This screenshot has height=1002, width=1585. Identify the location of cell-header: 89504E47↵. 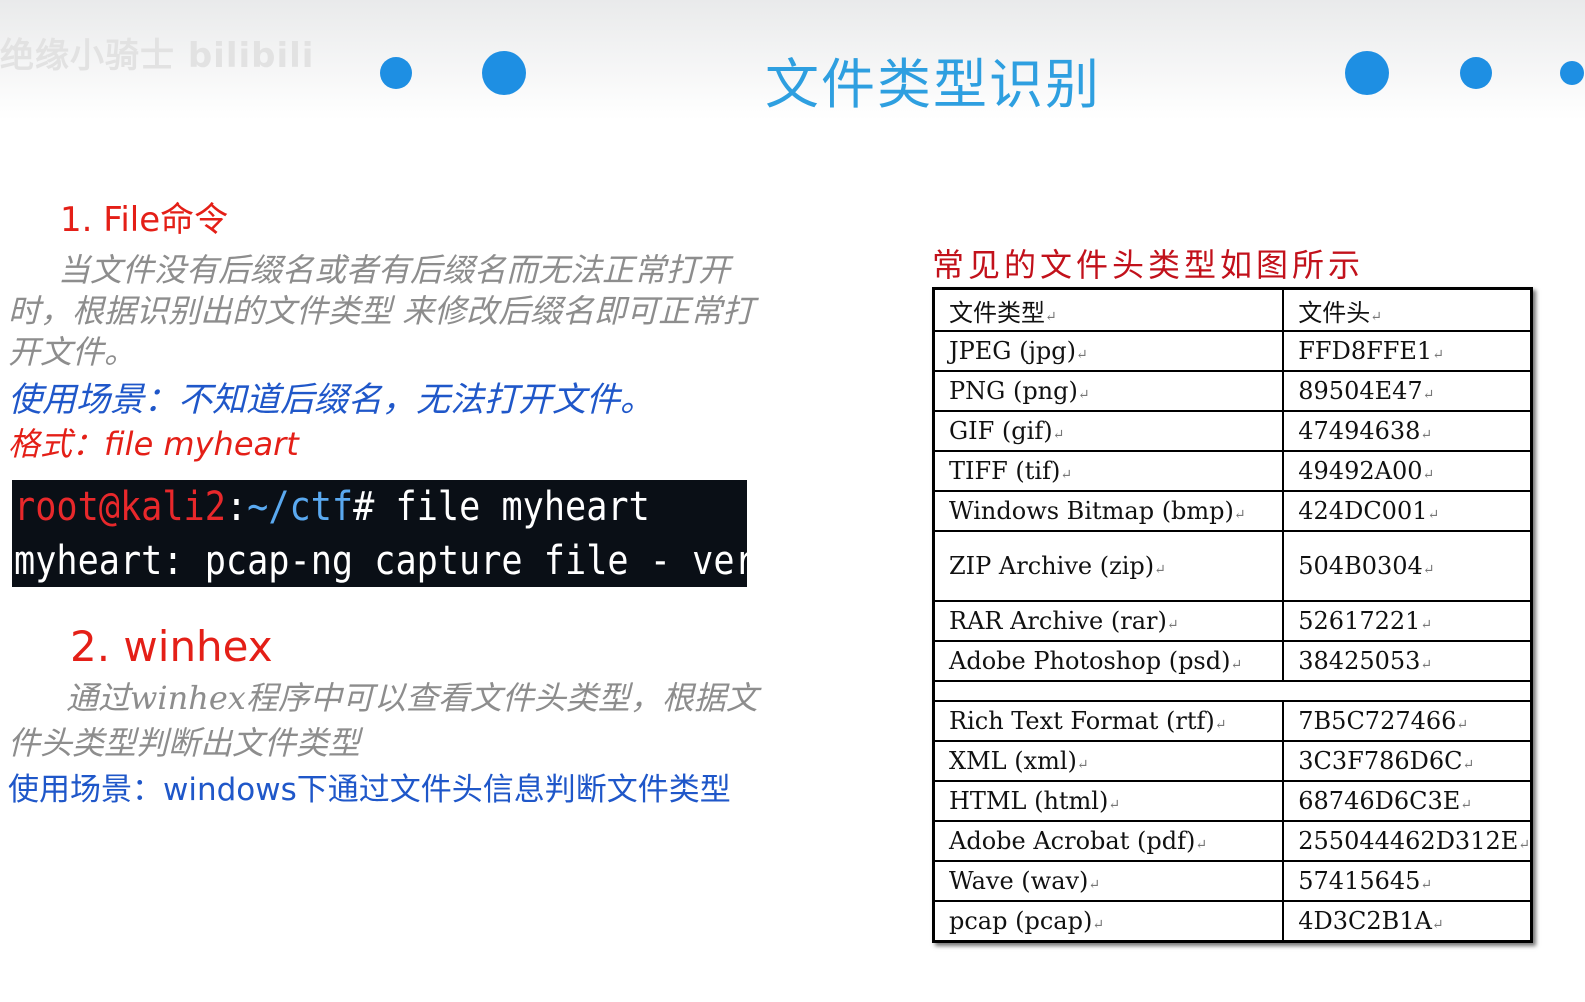
(1407, 391).